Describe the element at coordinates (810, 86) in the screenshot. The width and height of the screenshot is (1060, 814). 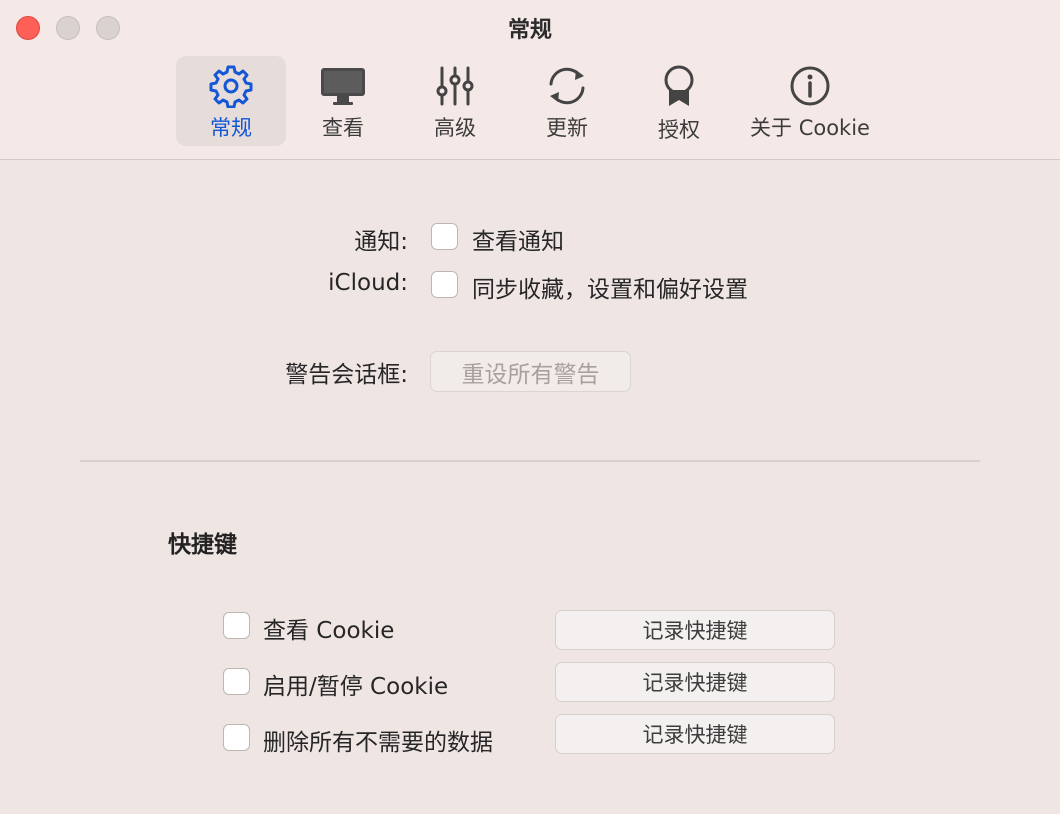
I see `info-icon` at that location.